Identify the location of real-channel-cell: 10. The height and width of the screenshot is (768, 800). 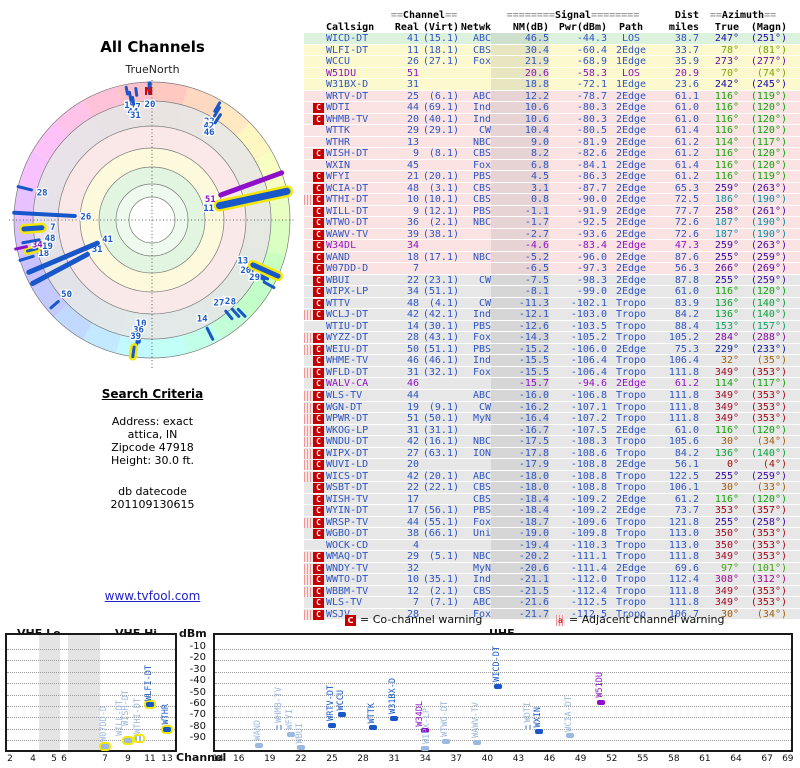
(412, 580).